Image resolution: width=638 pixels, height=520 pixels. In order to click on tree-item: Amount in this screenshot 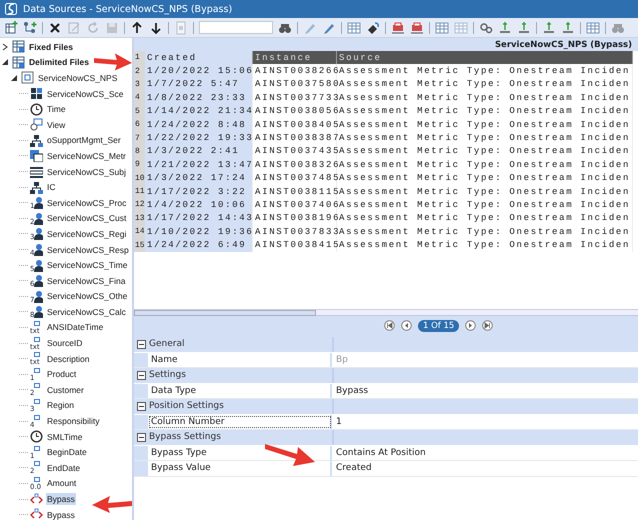, I will do `click(62, 483)`.